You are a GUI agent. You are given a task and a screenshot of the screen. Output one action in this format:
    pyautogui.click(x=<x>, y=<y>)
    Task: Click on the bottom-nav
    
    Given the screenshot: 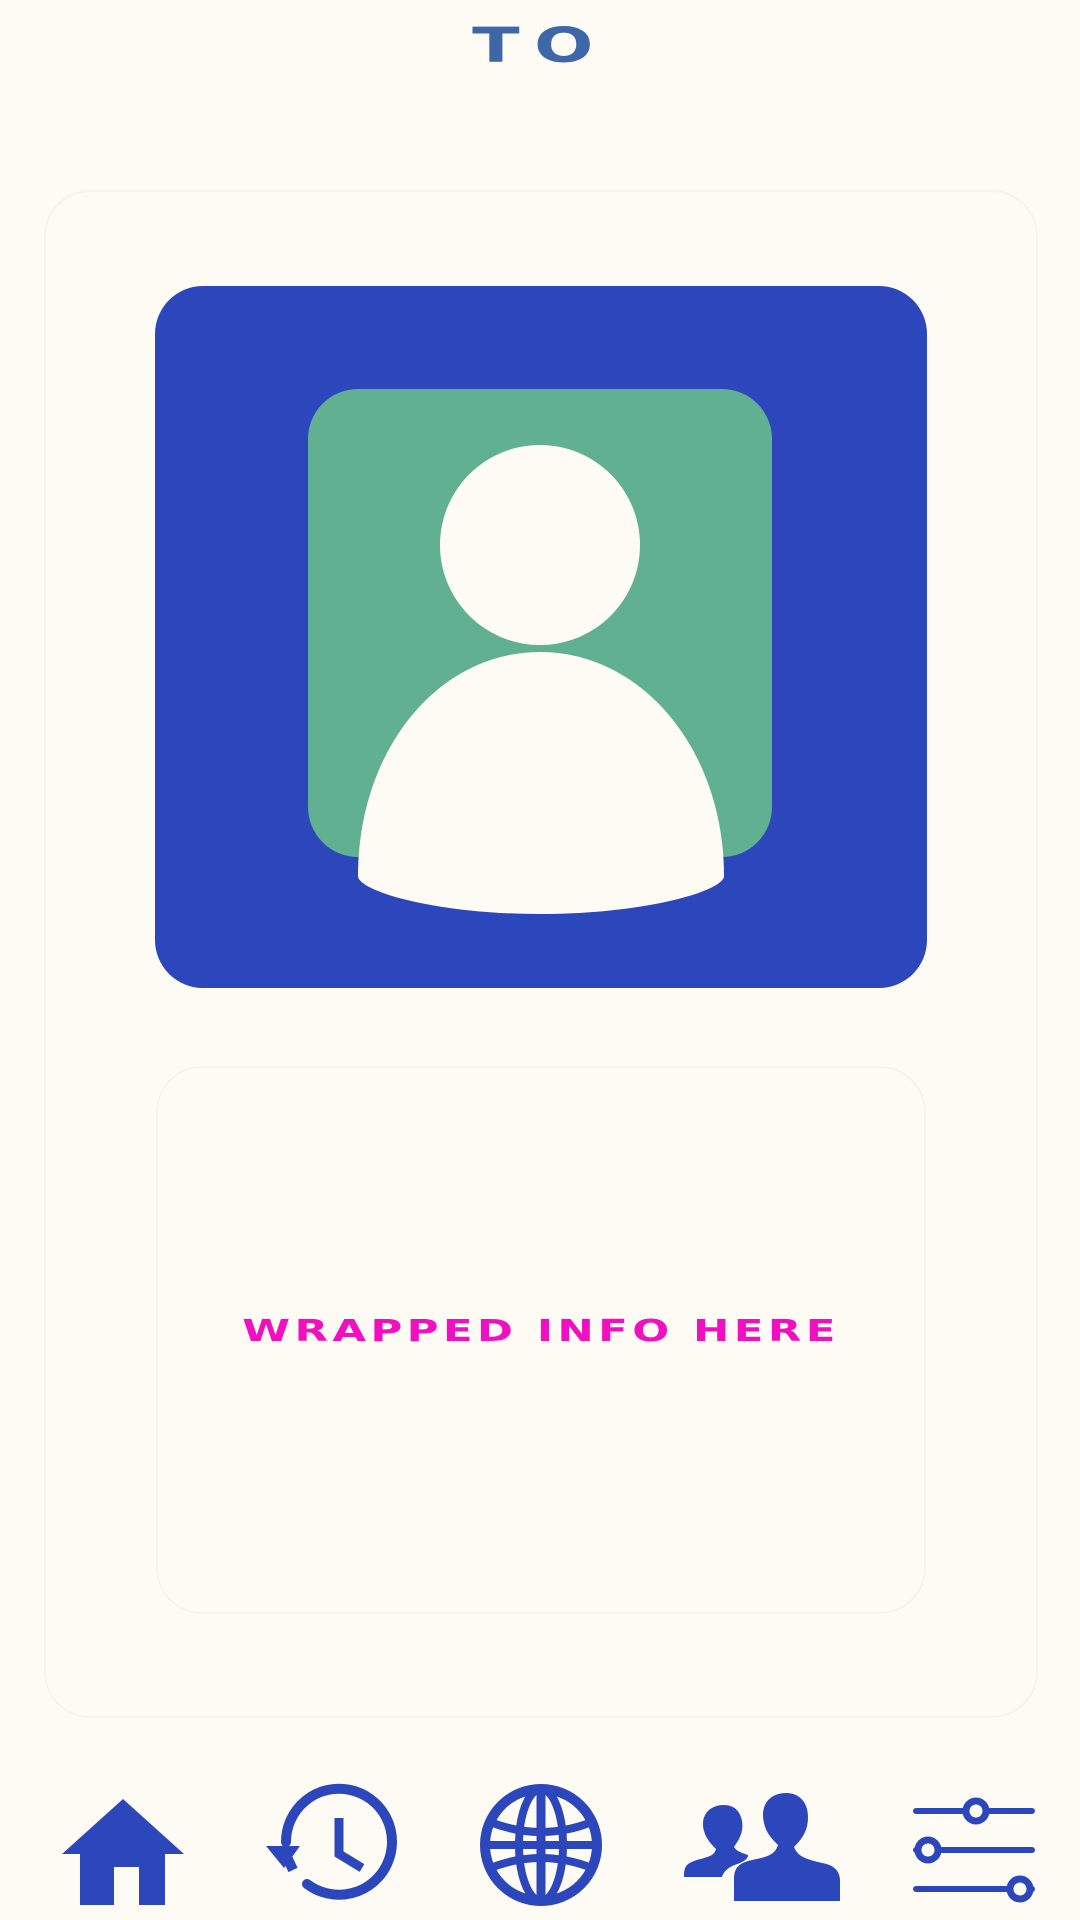 What is the action you would take?
    pyautogui.click(x=540, y=1850)
    